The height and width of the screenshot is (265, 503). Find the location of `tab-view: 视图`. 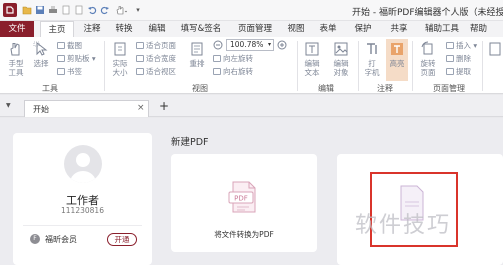

tab-view: 视图 is located at coordinates (296, 29).